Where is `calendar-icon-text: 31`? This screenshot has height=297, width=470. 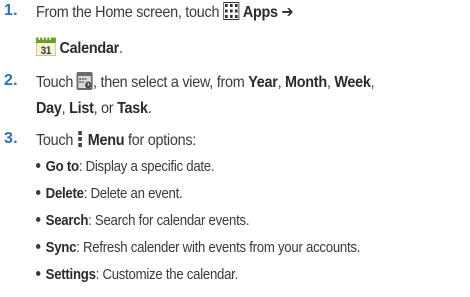 calendar-icon-text: 31 is located at coordinates (46, 51).